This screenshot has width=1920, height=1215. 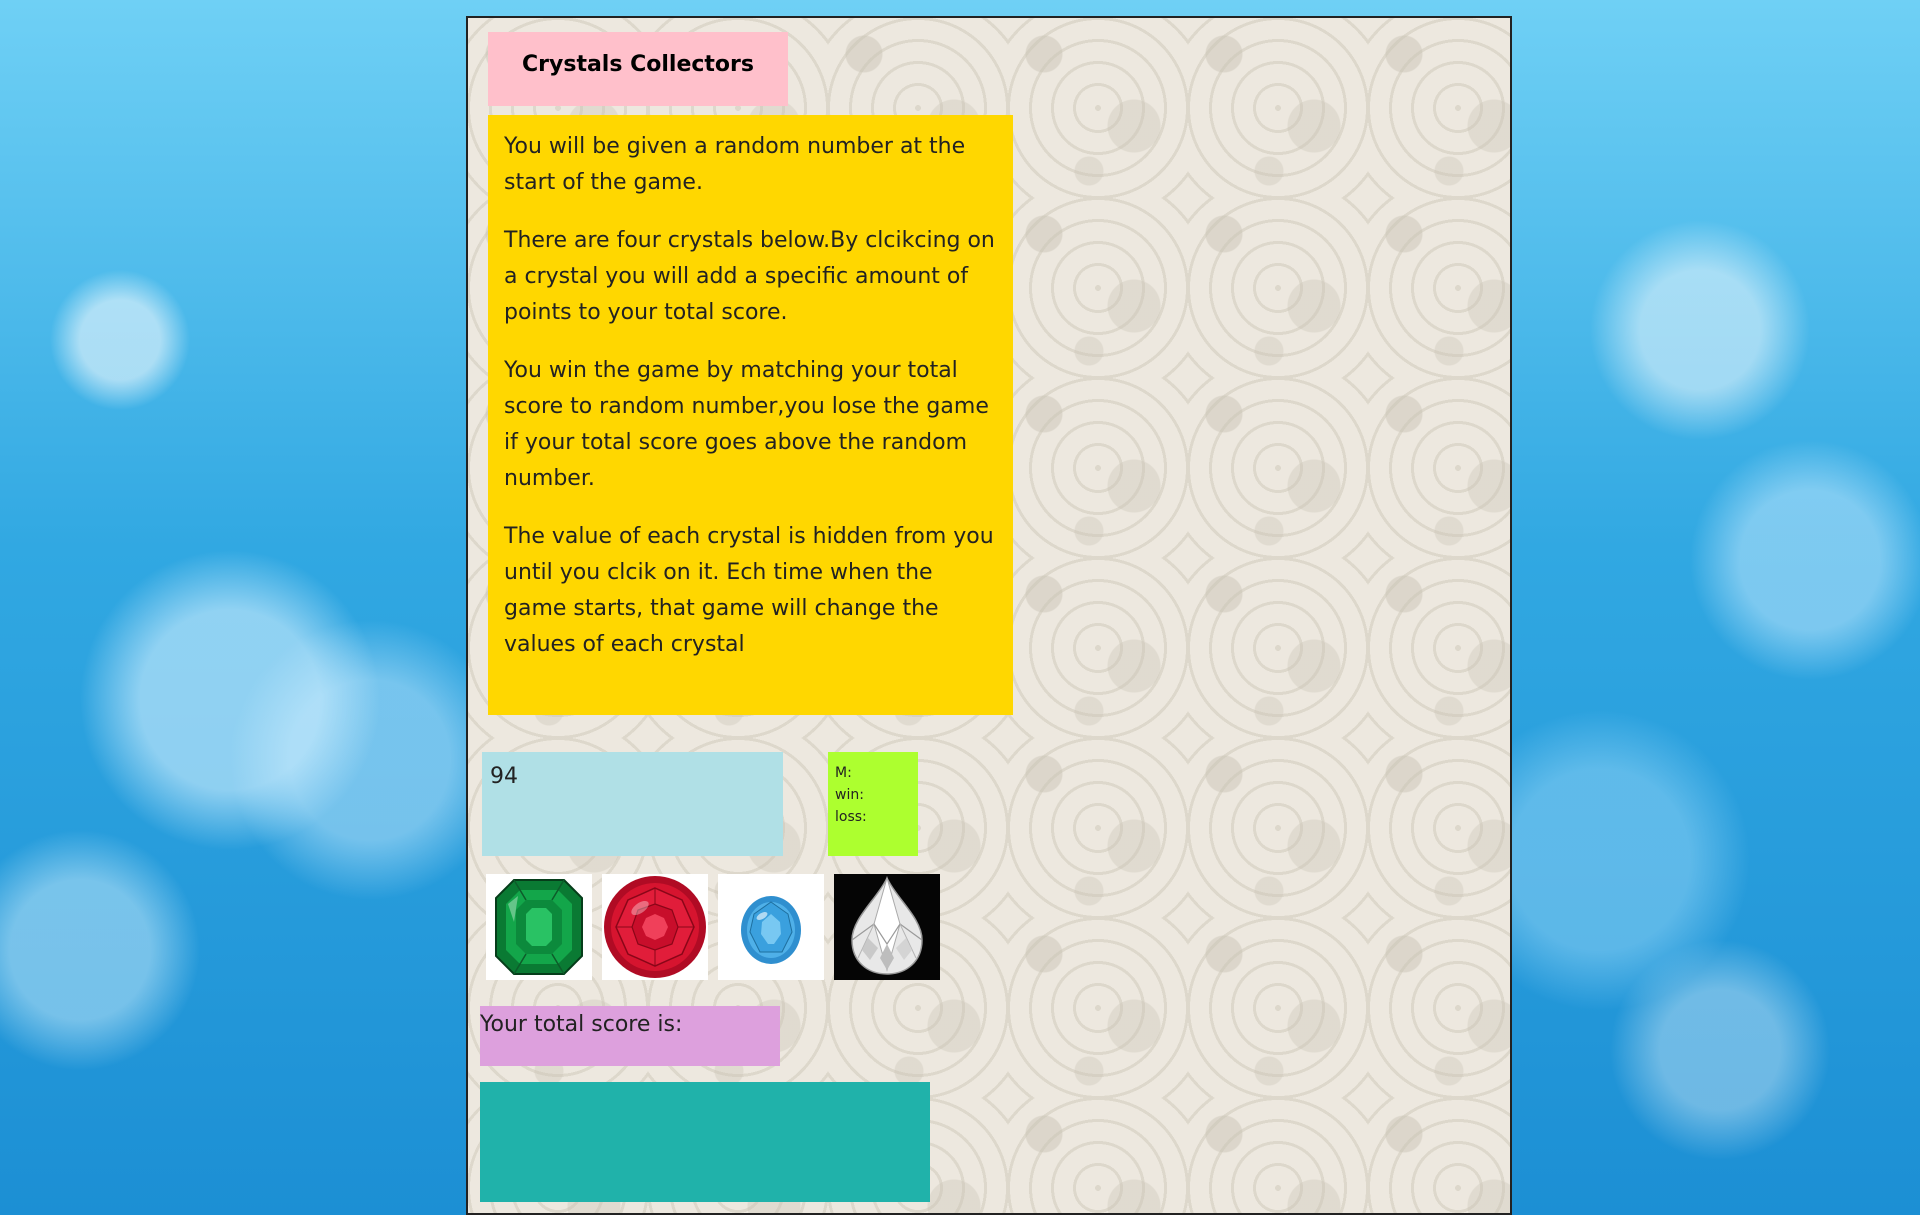 I want to click on title-box: Crystals Collectors, so click(x=638, y=69).